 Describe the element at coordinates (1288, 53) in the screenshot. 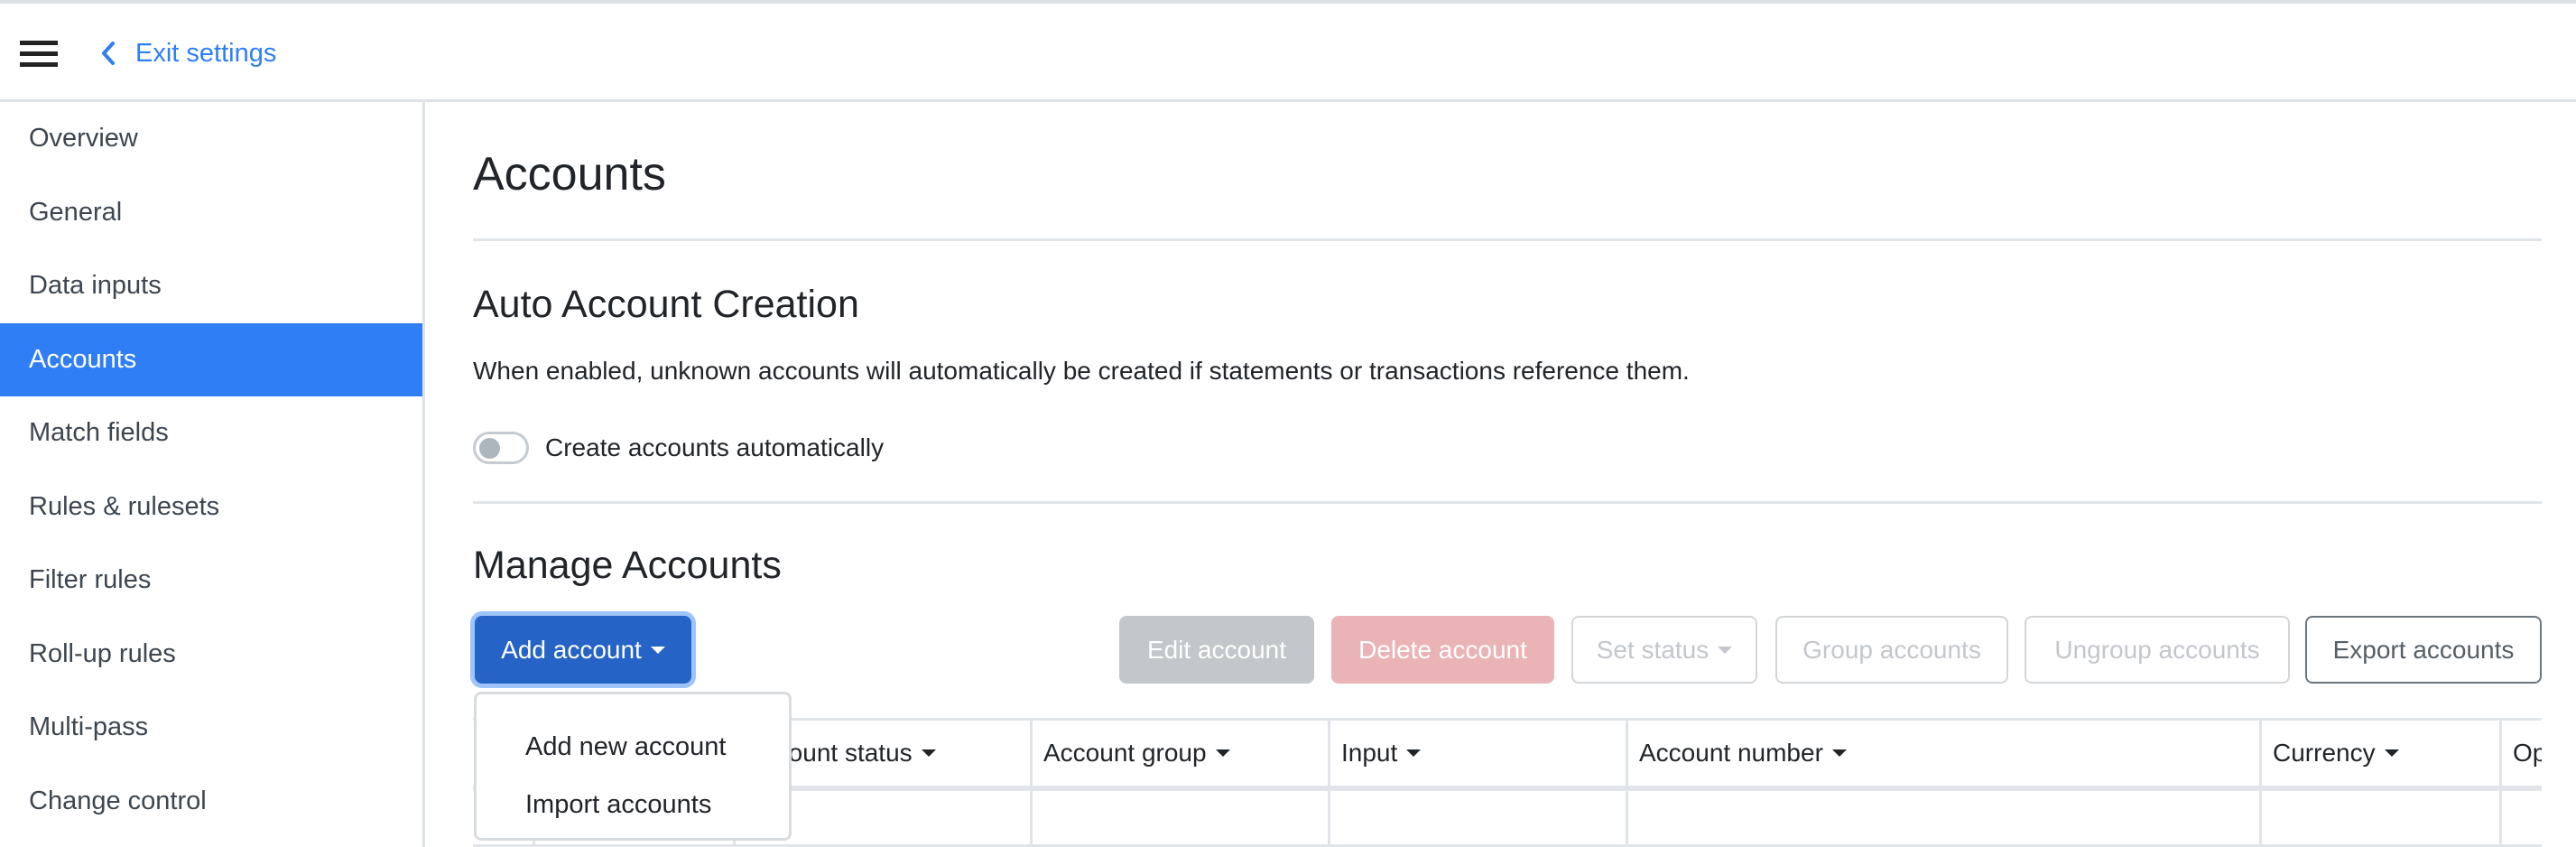

I see `header: Exit settings` at that location.